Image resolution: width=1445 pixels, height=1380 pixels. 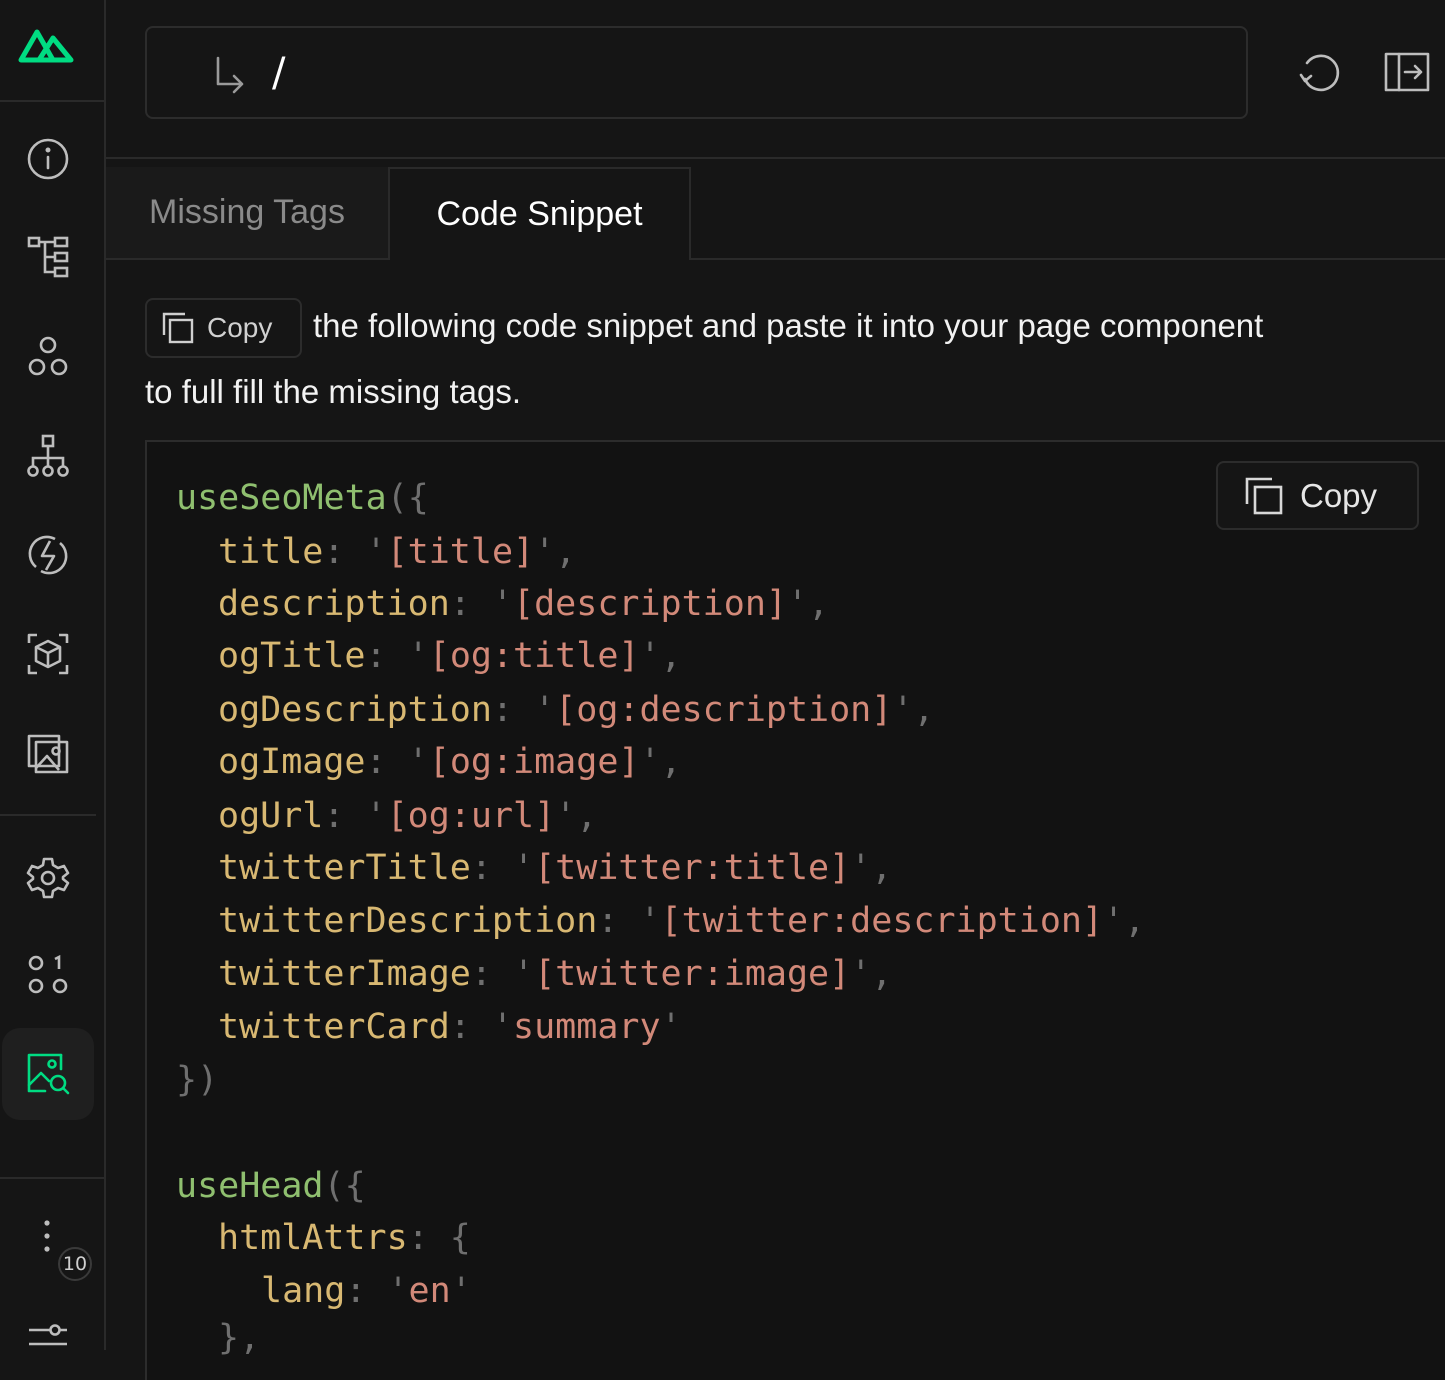 I want to click on code-key: twitterTitle, so click(x=344, y=868).